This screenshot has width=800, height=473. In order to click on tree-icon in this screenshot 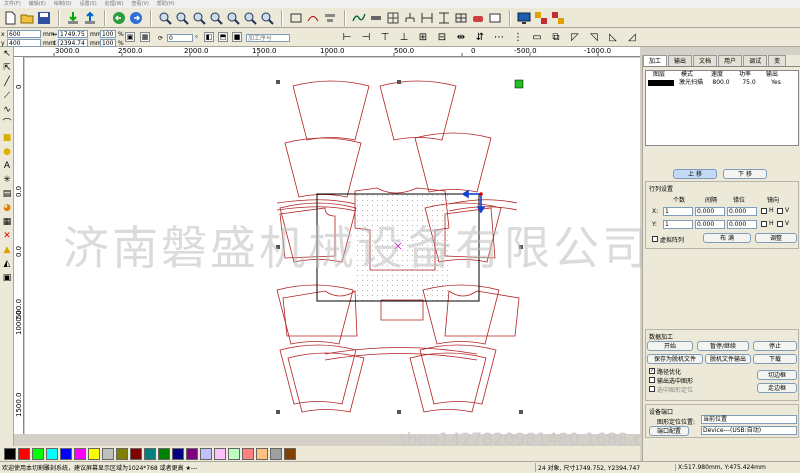, I will do `click(410, 18)`.